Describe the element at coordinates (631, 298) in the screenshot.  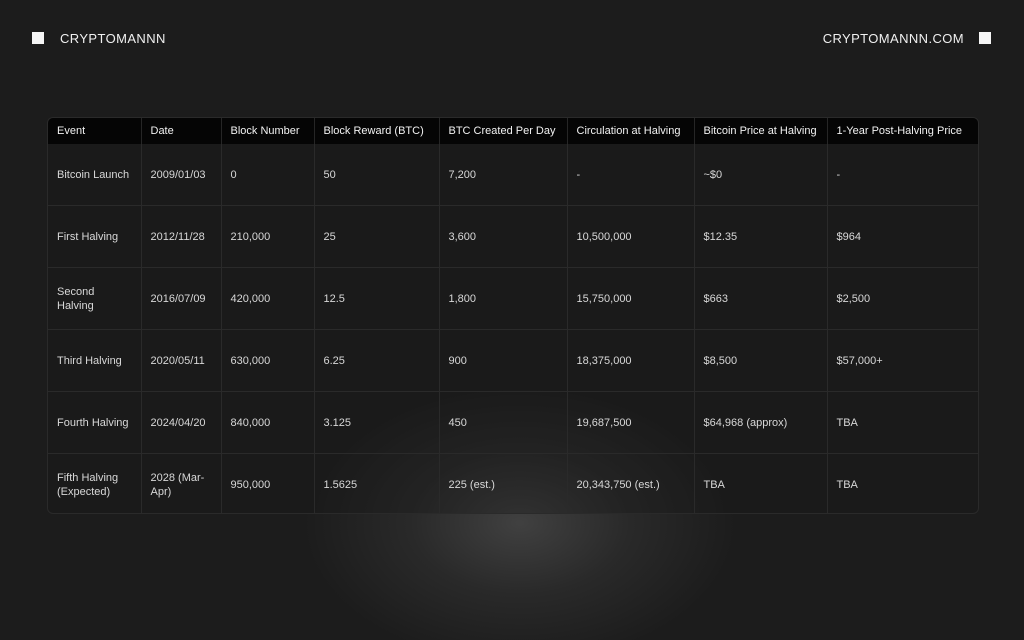
I see `table-cell: 15,750,000` at that location.